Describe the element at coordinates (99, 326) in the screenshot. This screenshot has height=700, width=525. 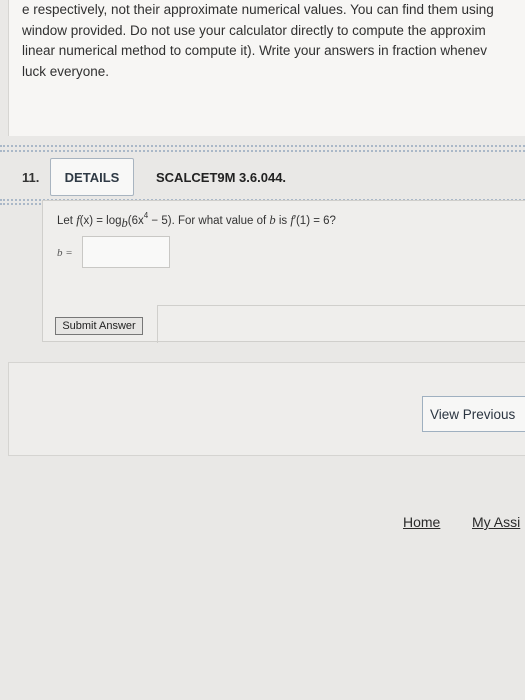
I see `submit-answer-button: Submit Answer` at that location.